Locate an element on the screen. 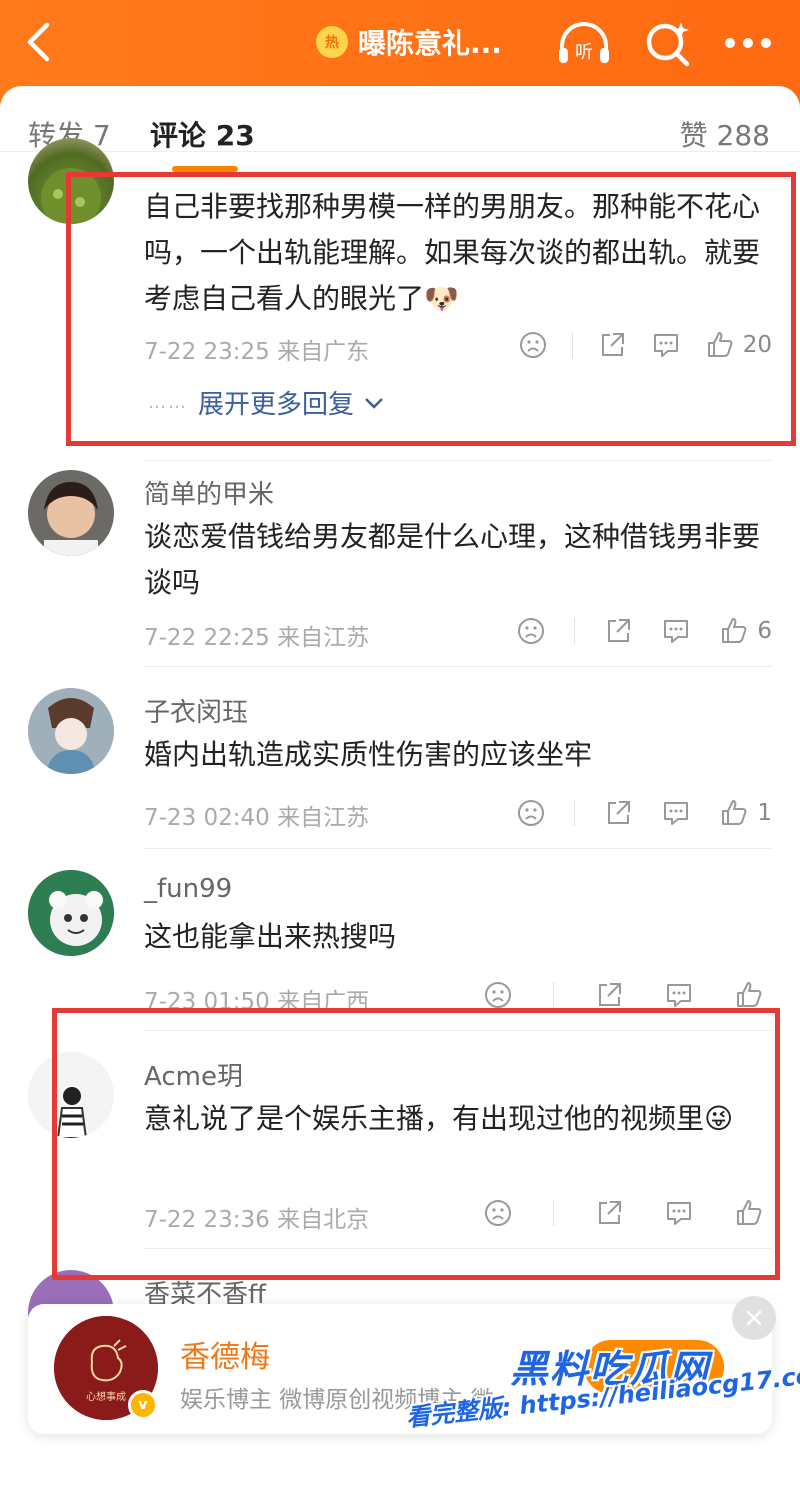 The image size is (800, 1486). listen-button: 听 is located at coordinates (584, 43).